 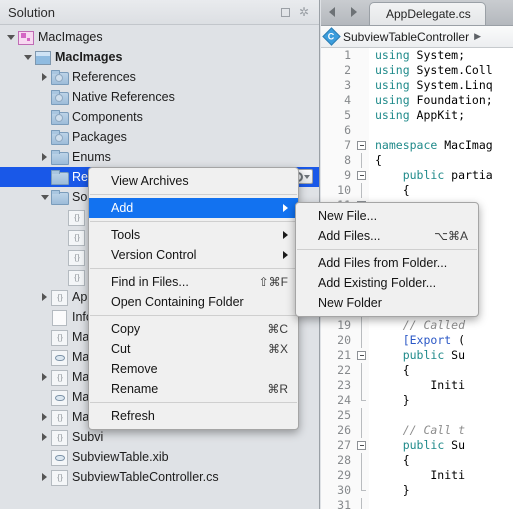 I want to click on line-number: 6, so click(x=338, y=130).